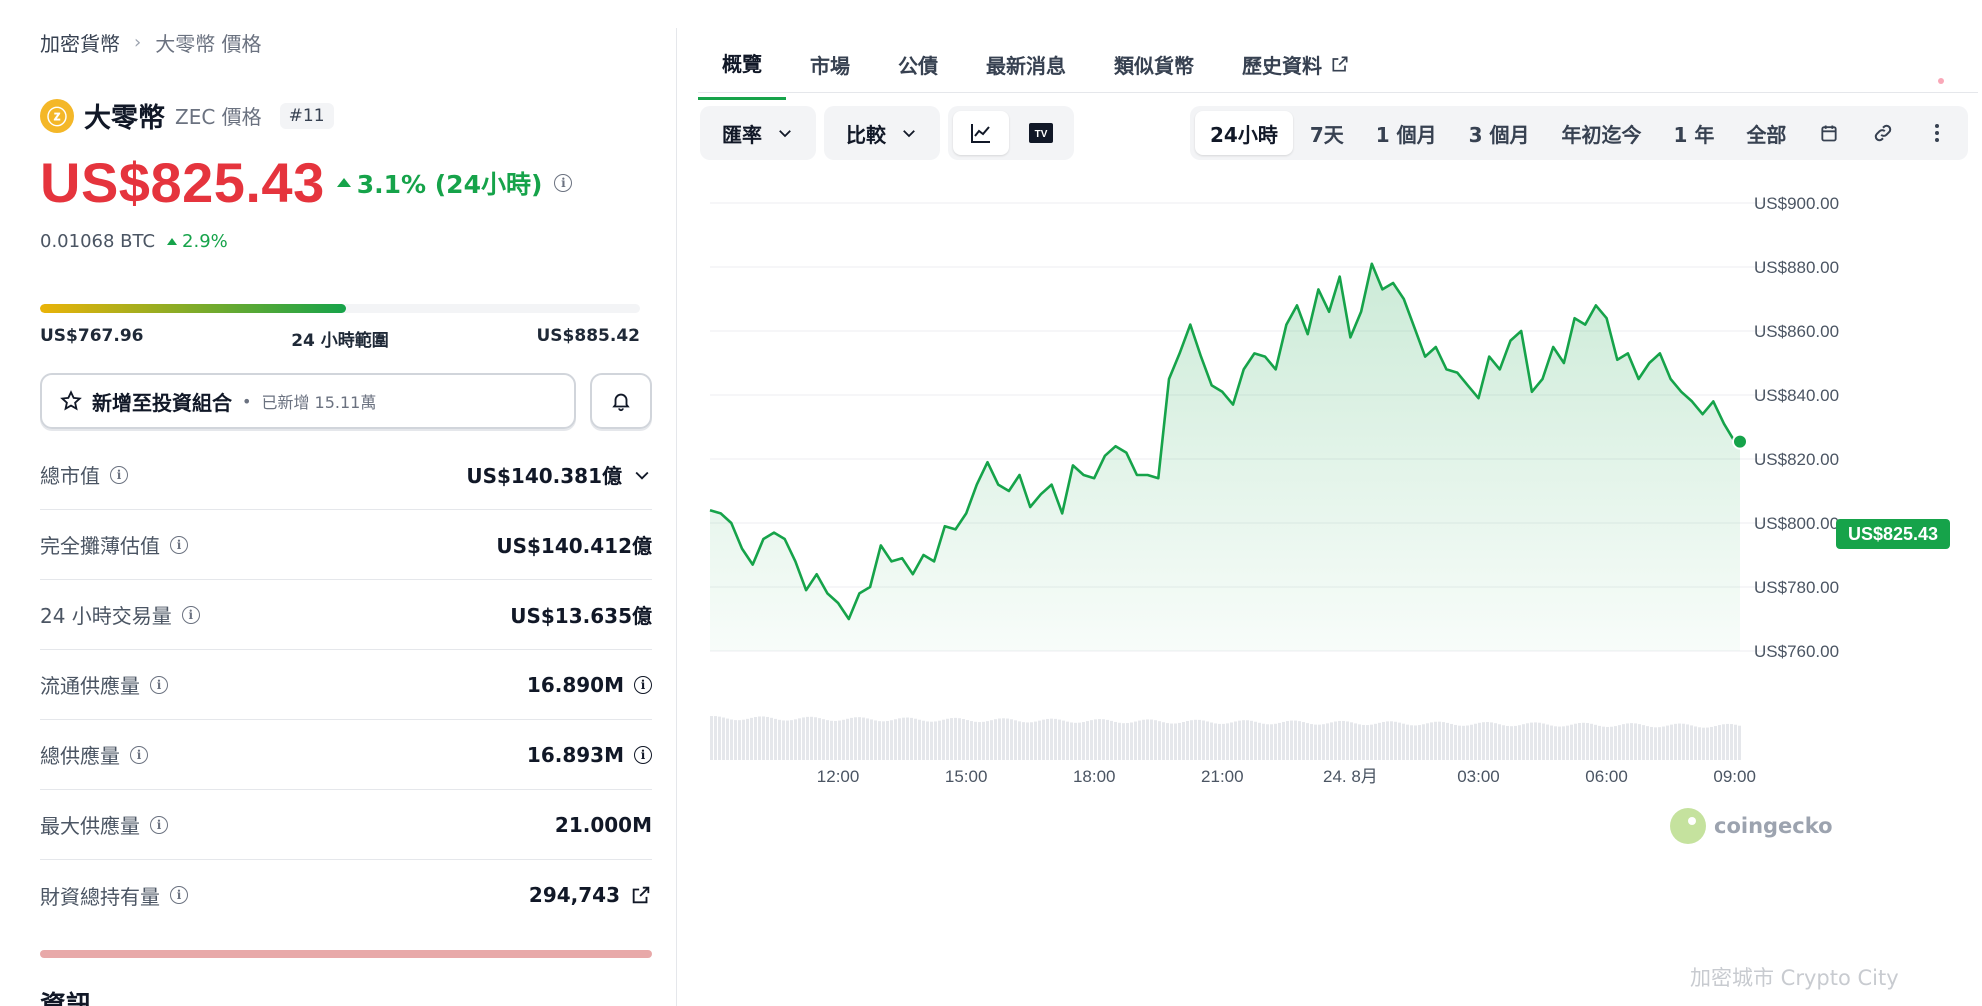 The image size is (1982, 1006). I want to click on price-alert-button, so click(621, 401).